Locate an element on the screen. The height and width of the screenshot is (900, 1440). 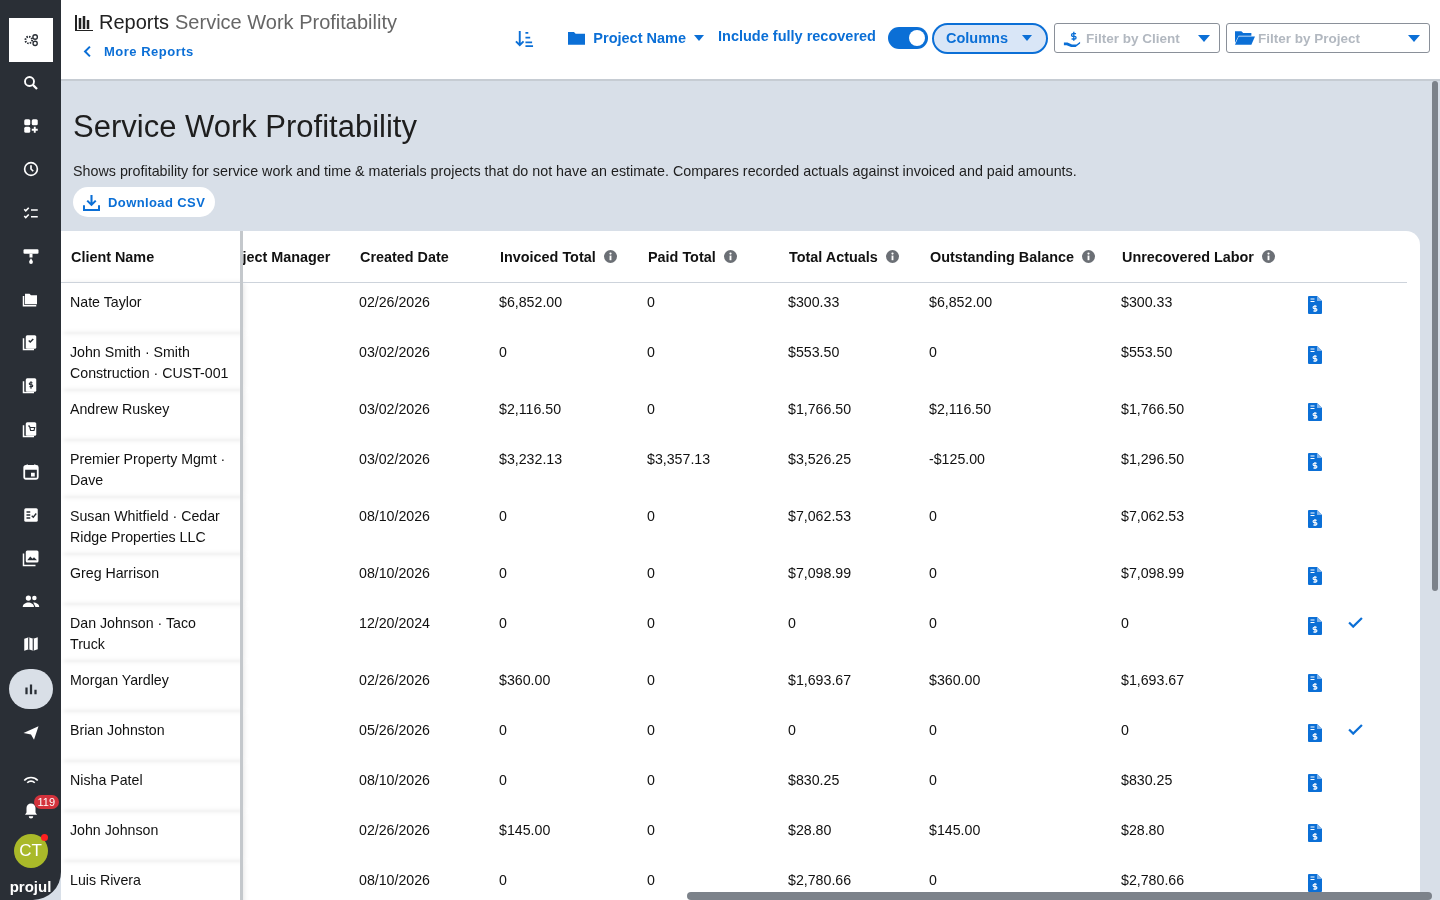
group-by-dropdown: Project Name is located at coordinates (636, 38).